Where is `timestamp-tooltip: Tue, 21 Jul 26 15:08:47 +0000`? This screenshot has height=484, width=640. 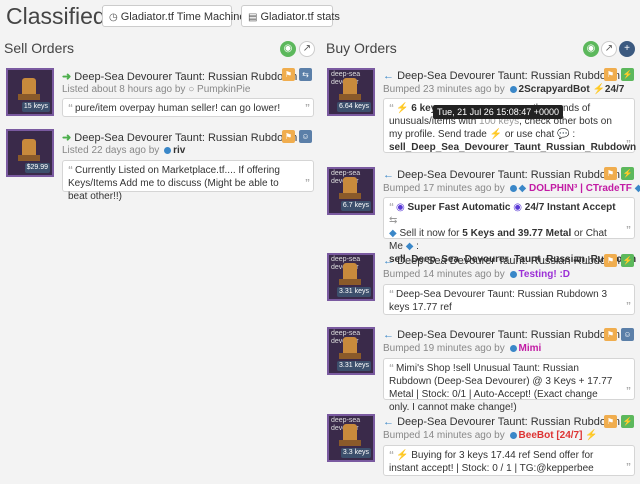 timestamp-tooltip: Tue, 21 Jul 26 15:08:47 +0000 is located at coordinates (498, 112).